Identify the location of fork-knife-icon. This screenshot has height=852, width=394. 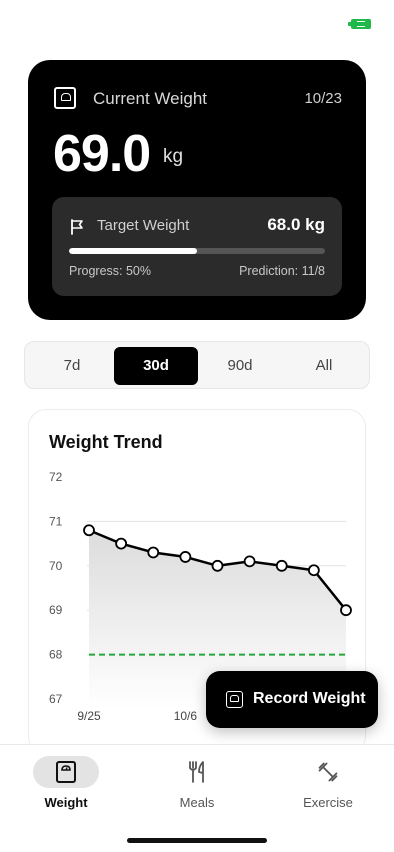
(196, 772).